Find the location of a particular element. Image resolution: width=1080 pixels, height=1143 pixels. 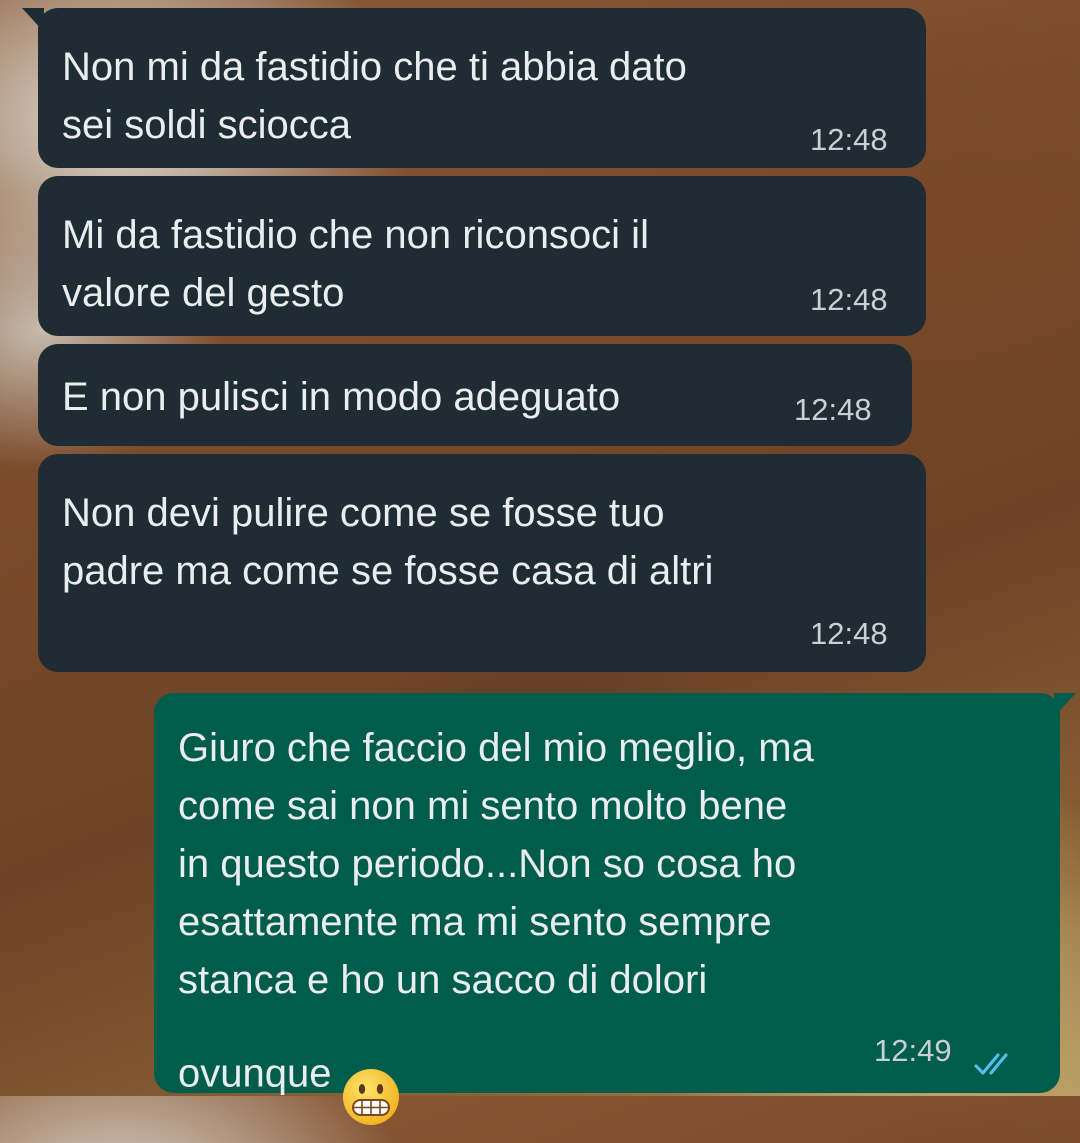

grimacing-face-emoji is located at coordinates (371, 1076).